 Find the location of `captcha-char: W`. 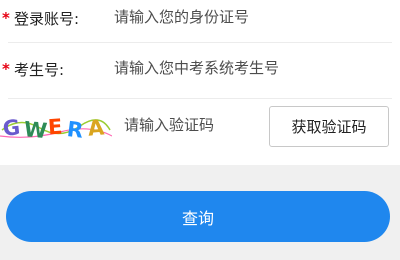

captcha-char: W is located at coordinates (35, 130).